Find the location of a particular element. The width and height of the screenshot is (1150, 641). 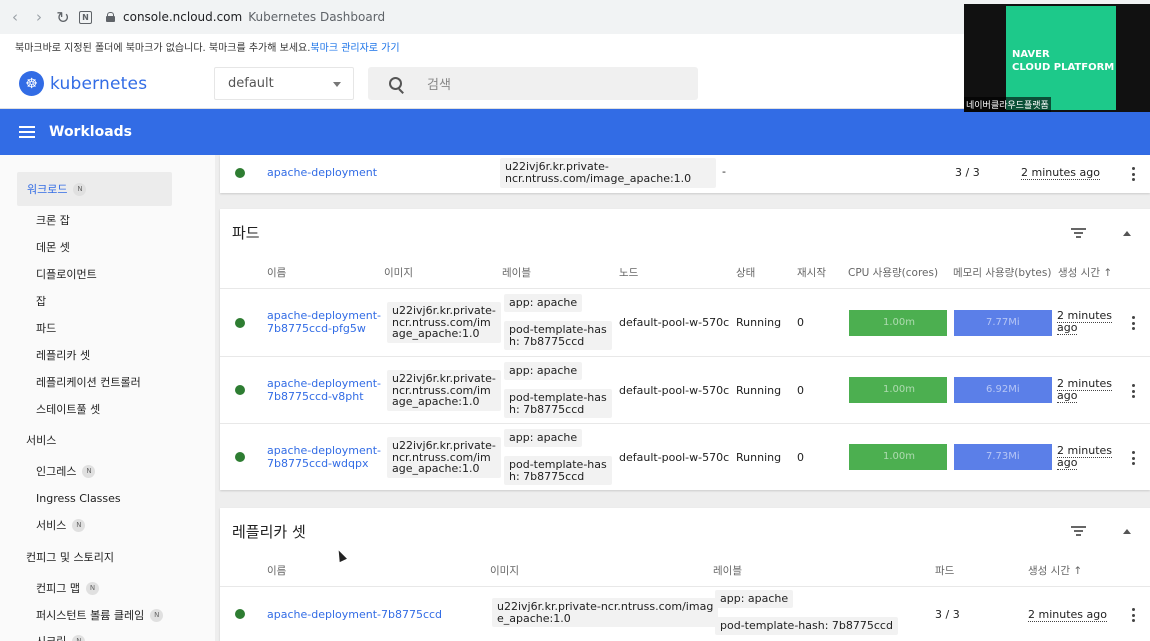

sidebar-item-ingress-classes: Ingress Classes is located at coordinates (78, 498).